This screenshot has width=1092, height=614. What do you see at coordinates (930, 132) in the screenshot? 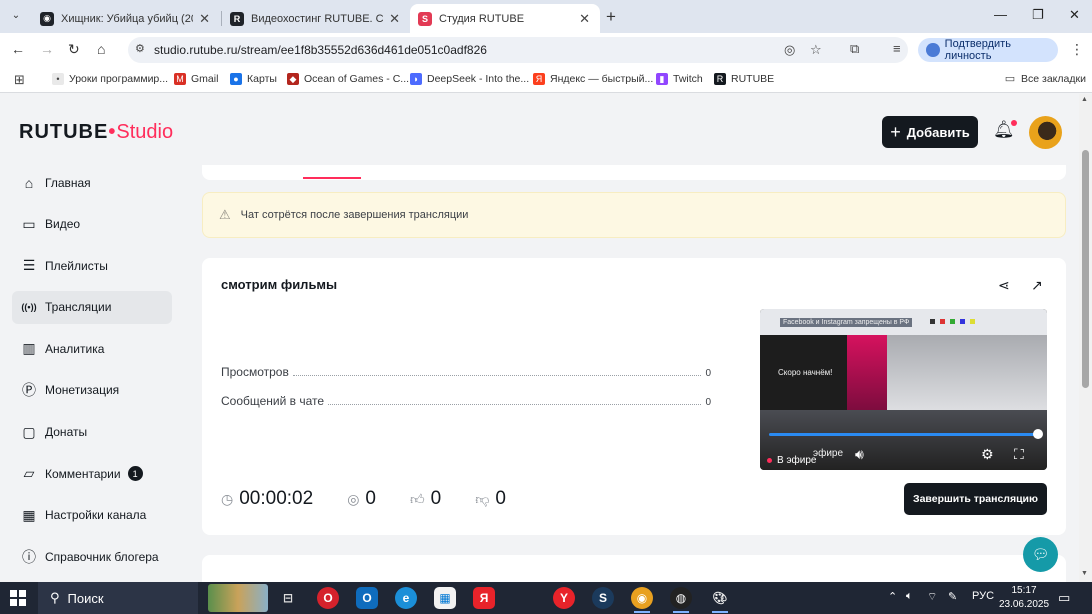
I see `add-button: + Добавить` at bounding box center [930, 132].